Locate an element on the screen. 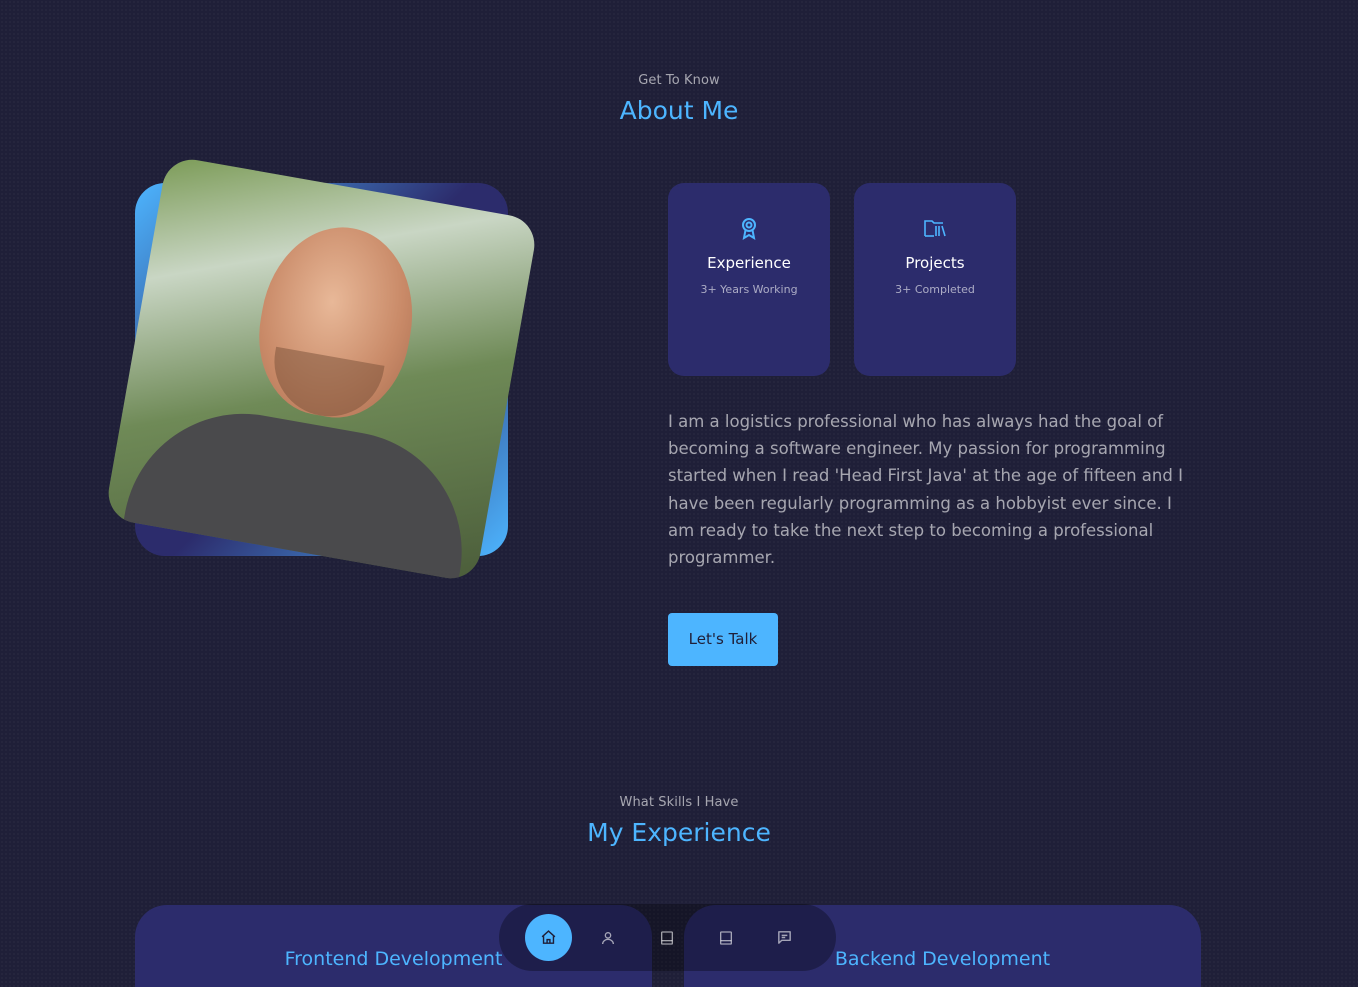  projects-card-title: Projects is located at coordinates (935, 263).